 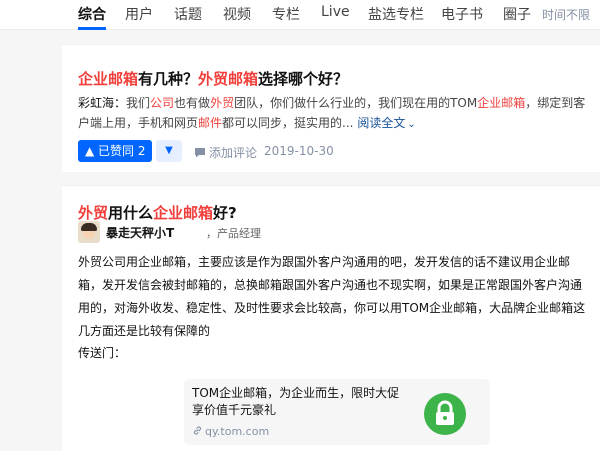 I want to click on result-title-link: 企业邮箱有几种？外贸邮箱选择哪个好？, so click(x=213, y=78).